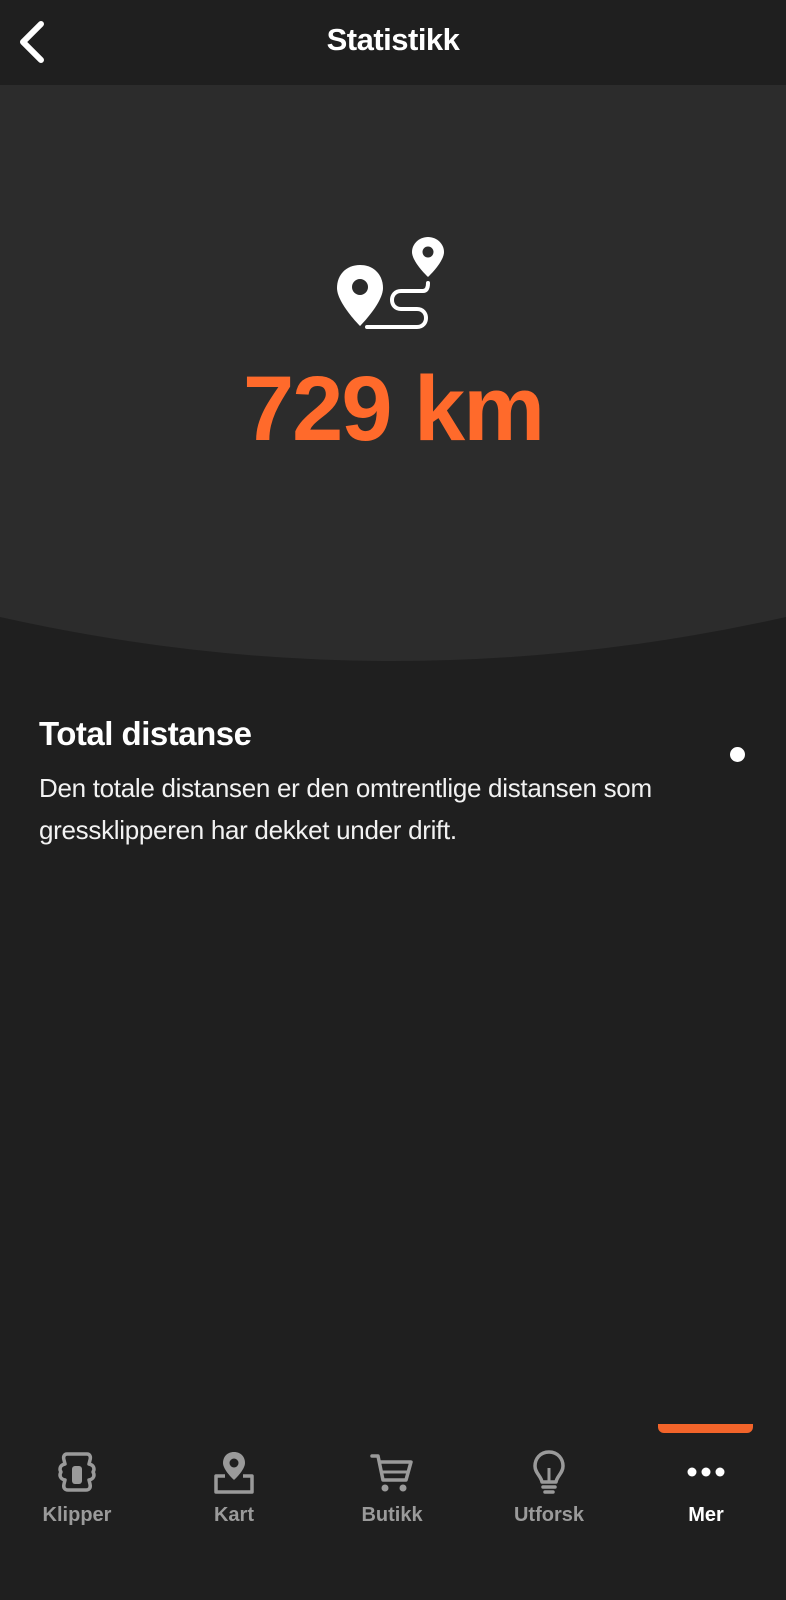 The width and height of the screenshot is (786, 1600). What do you see at coordinates (234, 1473) in the screenshot?
I see `map-pin-icon` at bounding box center [234, 1473].